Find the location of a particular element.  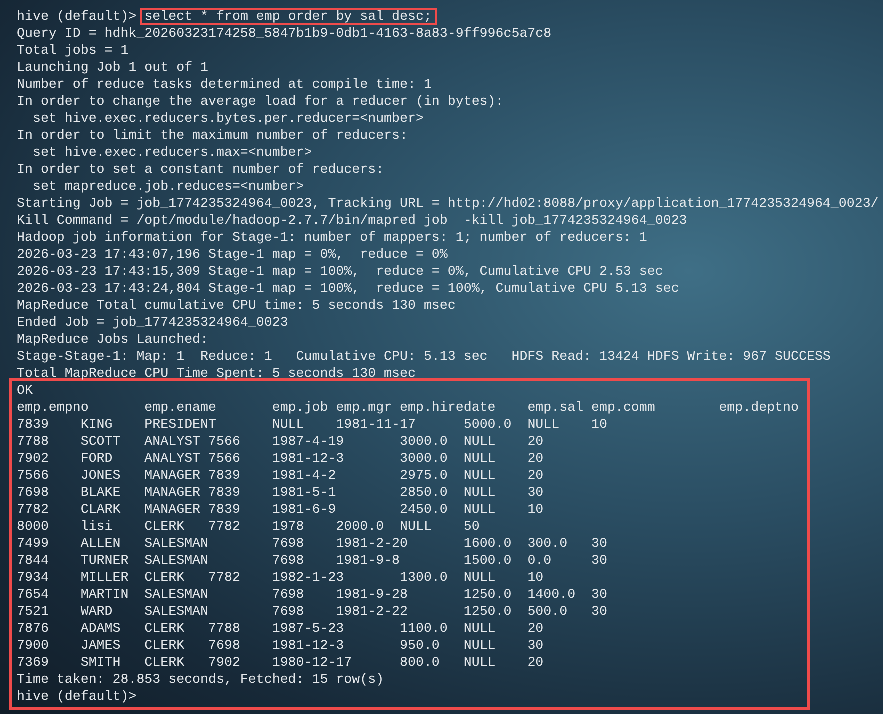

log-line: Total MapReduce CPU Time Spent: 5 seconds 130 msec is located at coordinates (216, 373).